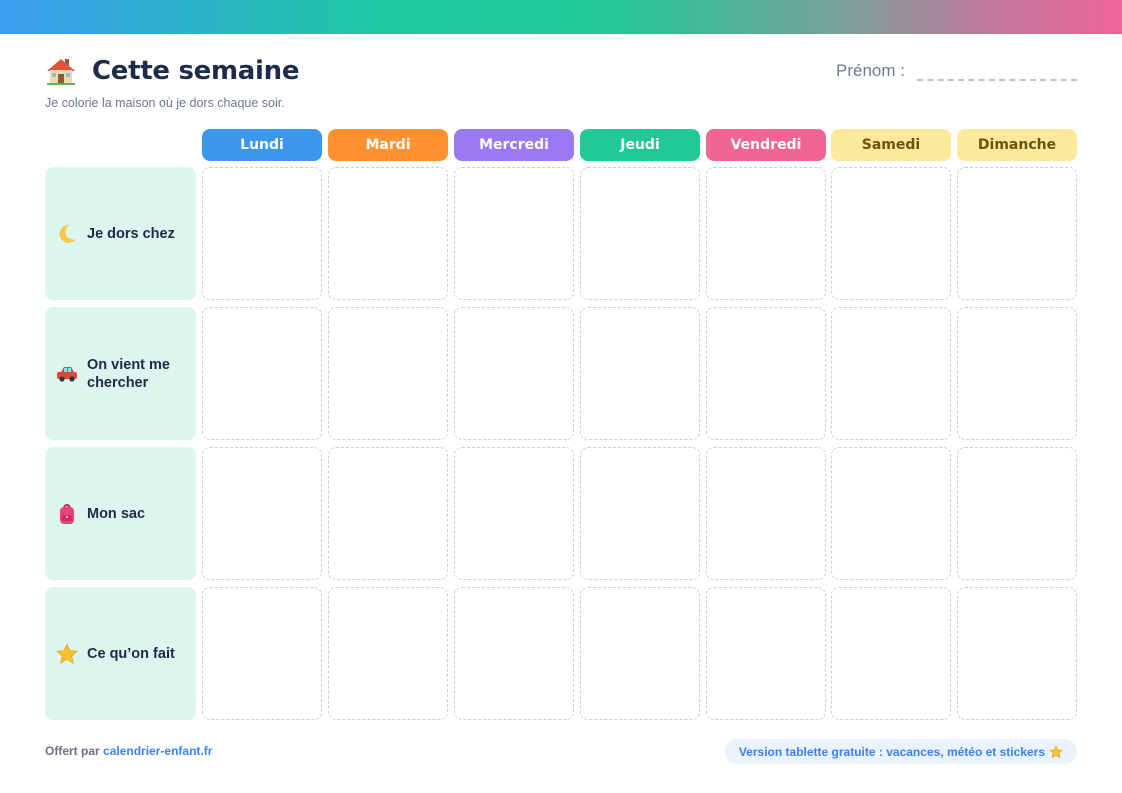 Image resolution: width=1122 pixels, height=793 pixels. Describe the element at coordinates (61, 72) in the screenshot. I see `house-icon` at that location.